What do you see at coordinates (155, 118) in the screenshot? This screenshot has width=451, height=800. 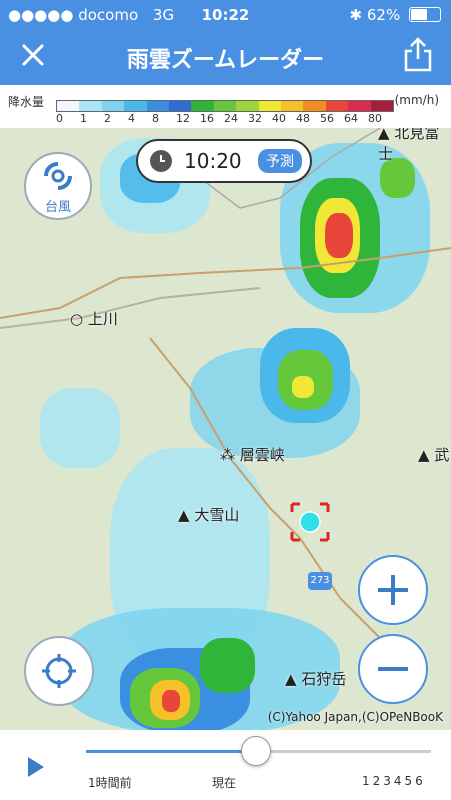 I see `legend-tick: 8` at bounding box center [155, 118].